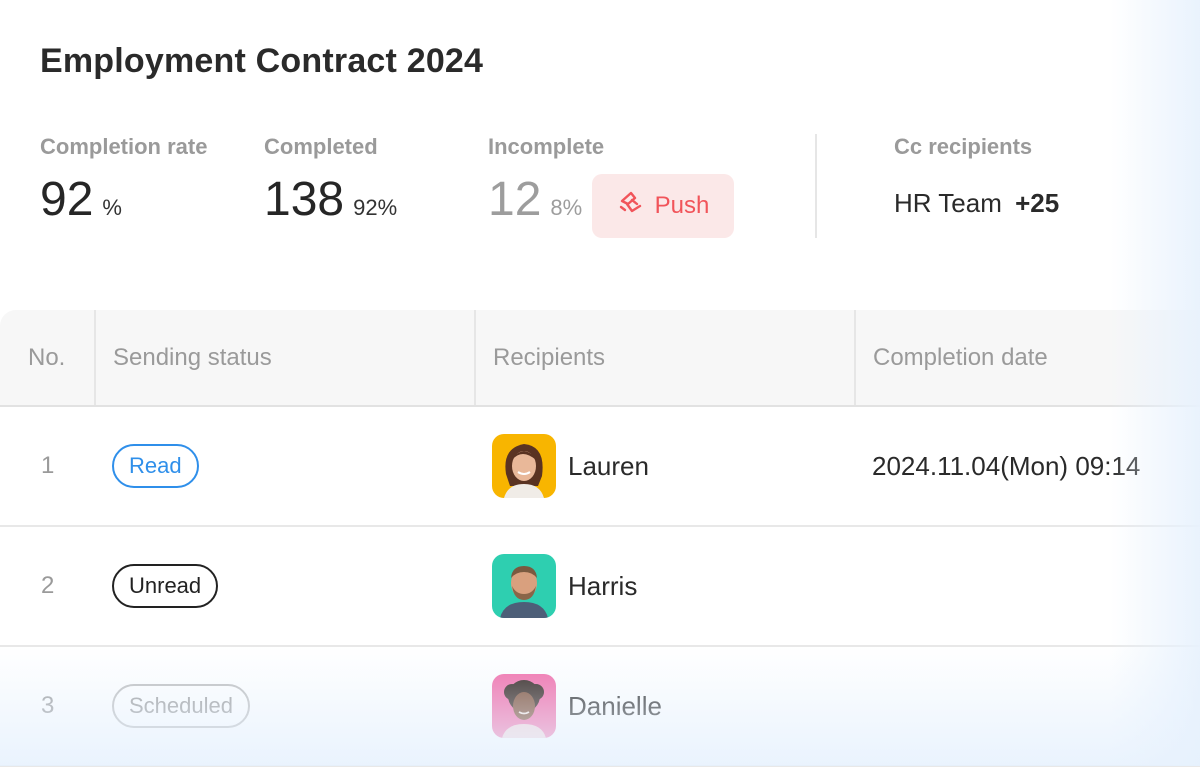 This screenshot has width=1200, height=767. Describe the element at coordinates (48, 465) in the screenshot. I see `row-number: 1` at that location.